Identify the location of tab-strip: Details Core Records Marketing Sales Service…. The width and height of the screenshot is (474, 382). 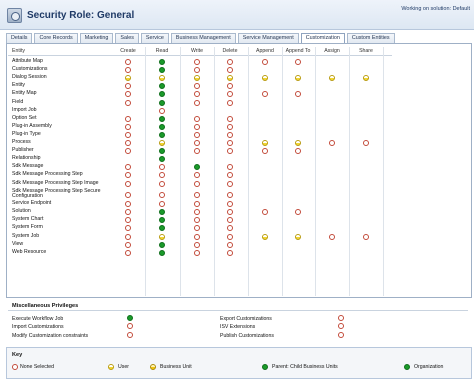
(201, 38).